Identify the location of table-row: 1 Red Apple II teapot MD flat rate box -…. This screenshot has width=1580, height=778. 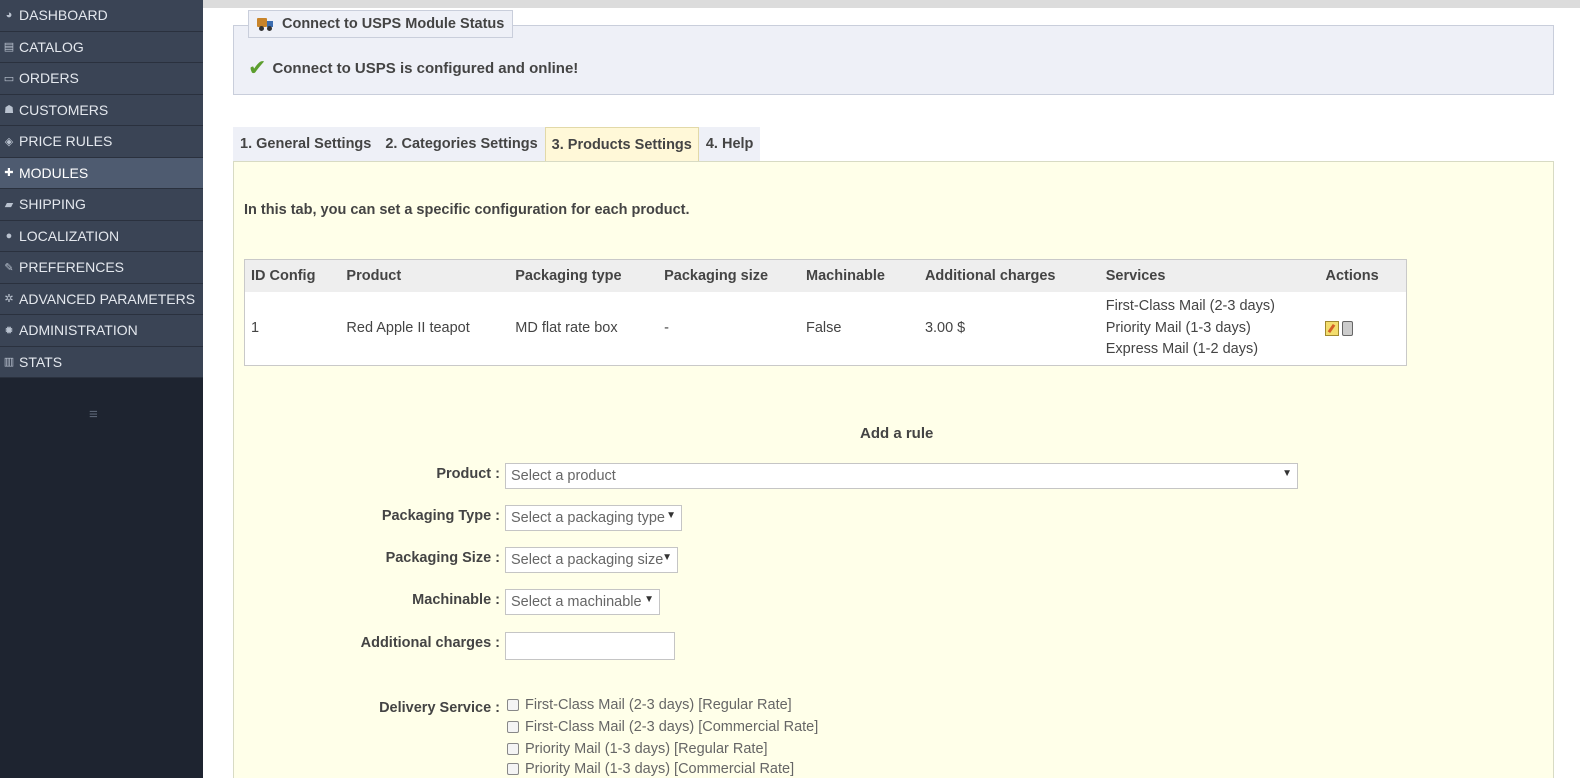
(826, 329).